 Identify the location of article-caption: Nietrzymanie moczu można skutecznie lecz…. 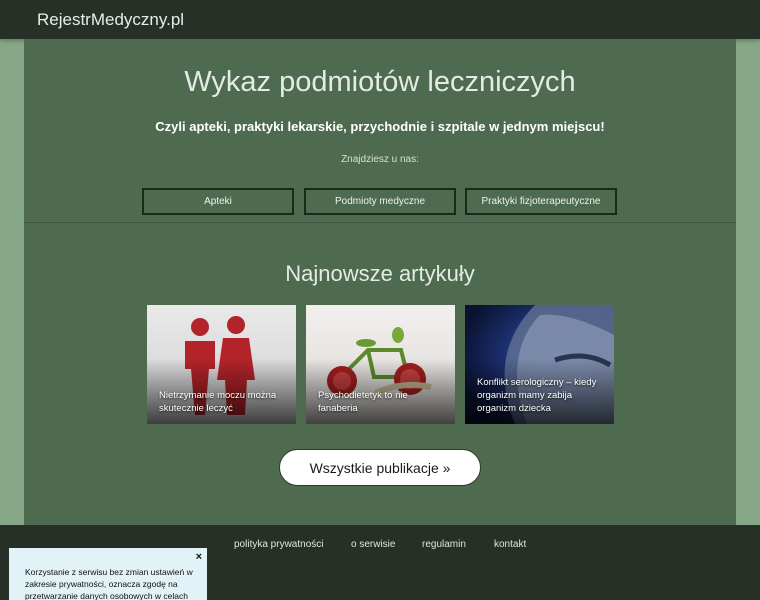
(218, 402).